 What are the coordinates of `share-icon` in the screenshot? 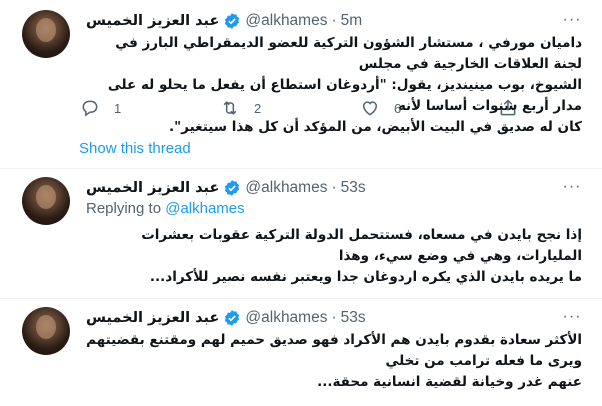 It's located at (508, 107).